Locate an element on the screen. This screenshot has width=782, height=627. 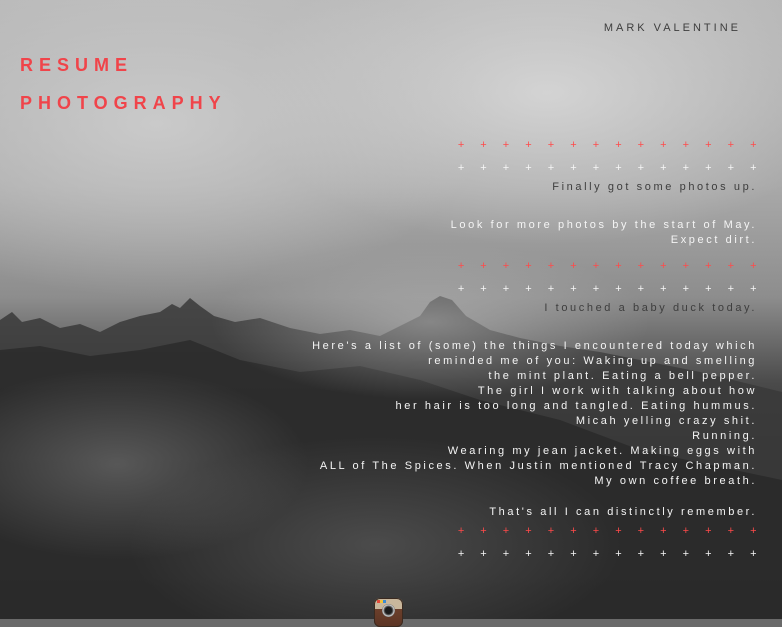
instagram-stripe is located at coordinates (381, 601).